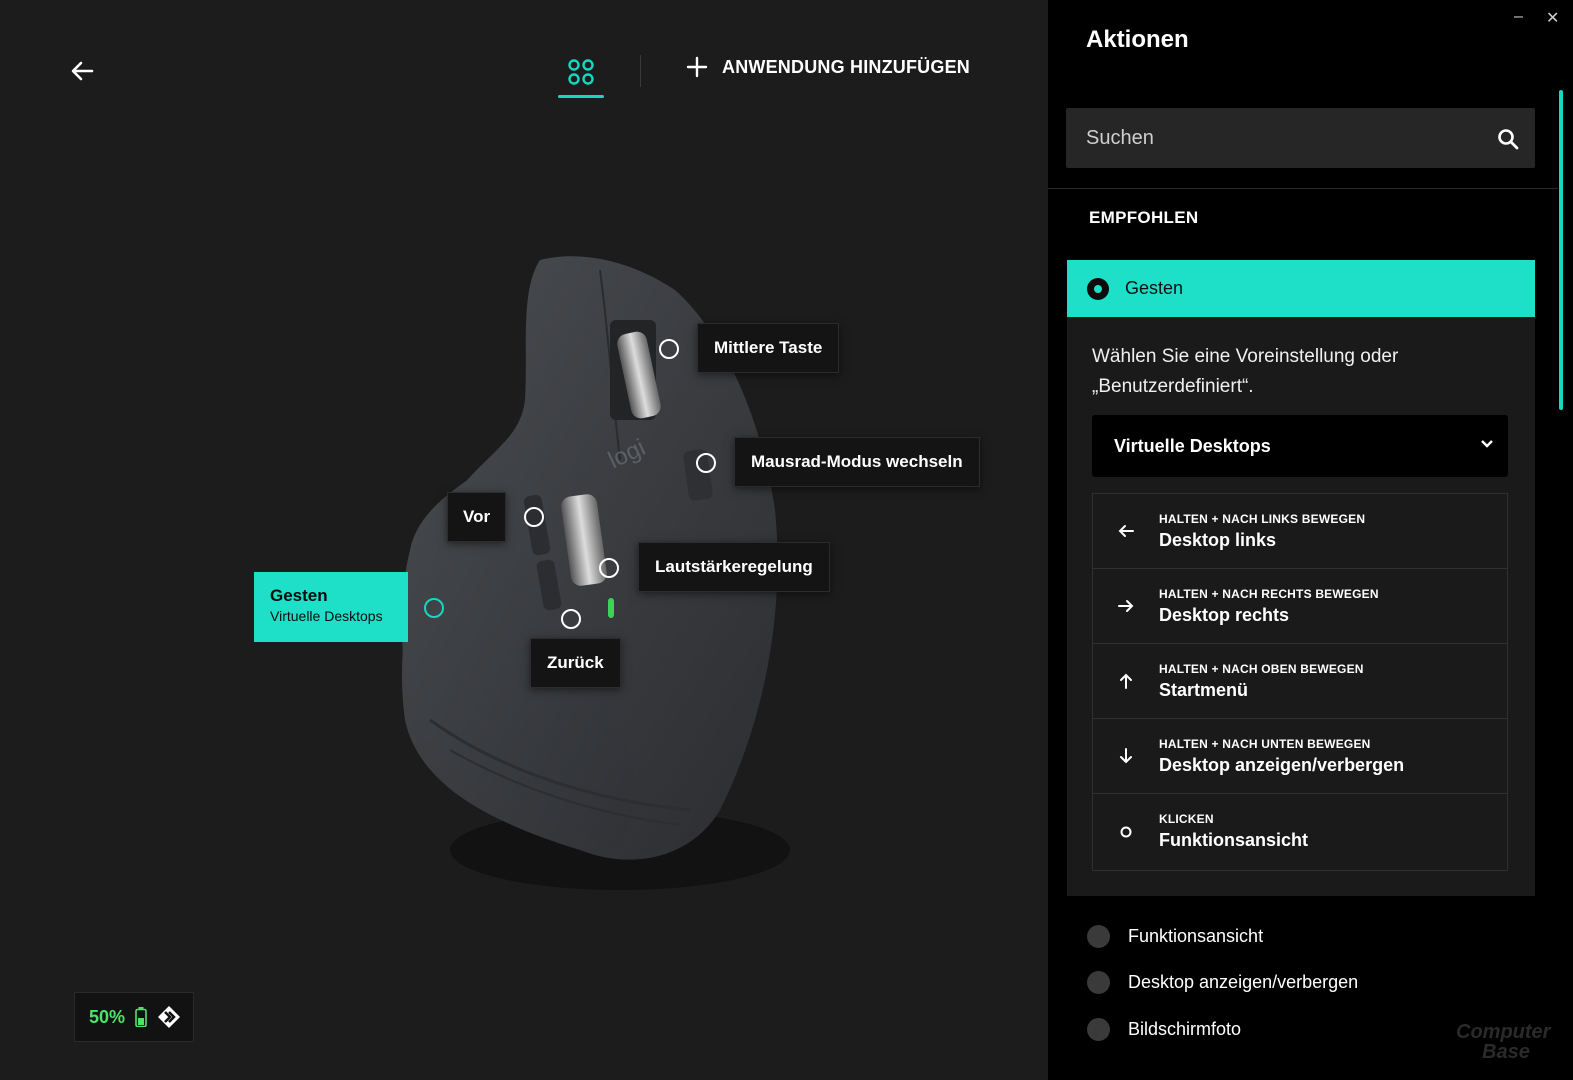  What do you see at coordinates (1204, 689) in the screenshot?
I see `gesture-action: Startmenü` at bounding box center [1204, 689].